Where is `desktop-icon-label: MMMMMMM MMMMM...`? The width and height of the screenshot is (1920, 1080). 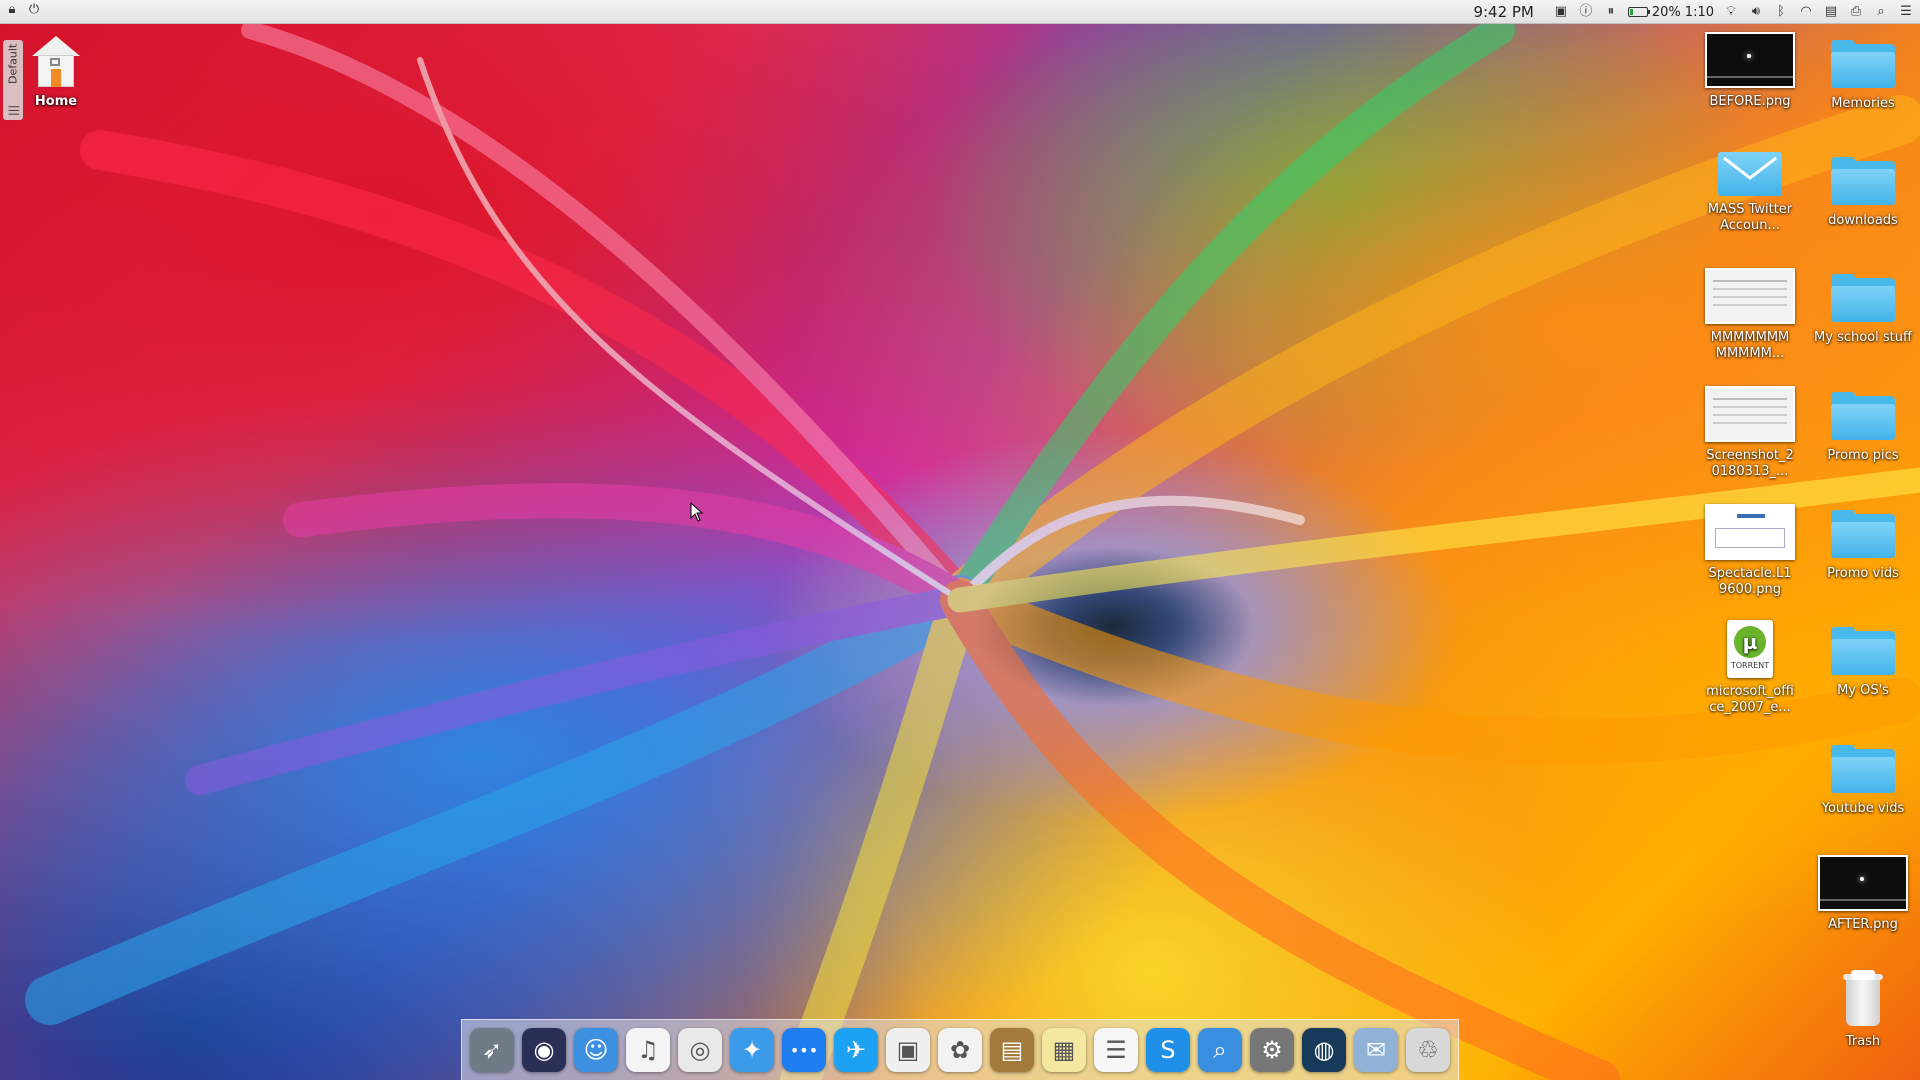
desktop-icon-label: MMMMMMM MMMMM... is located at coordinates (1750, 345).